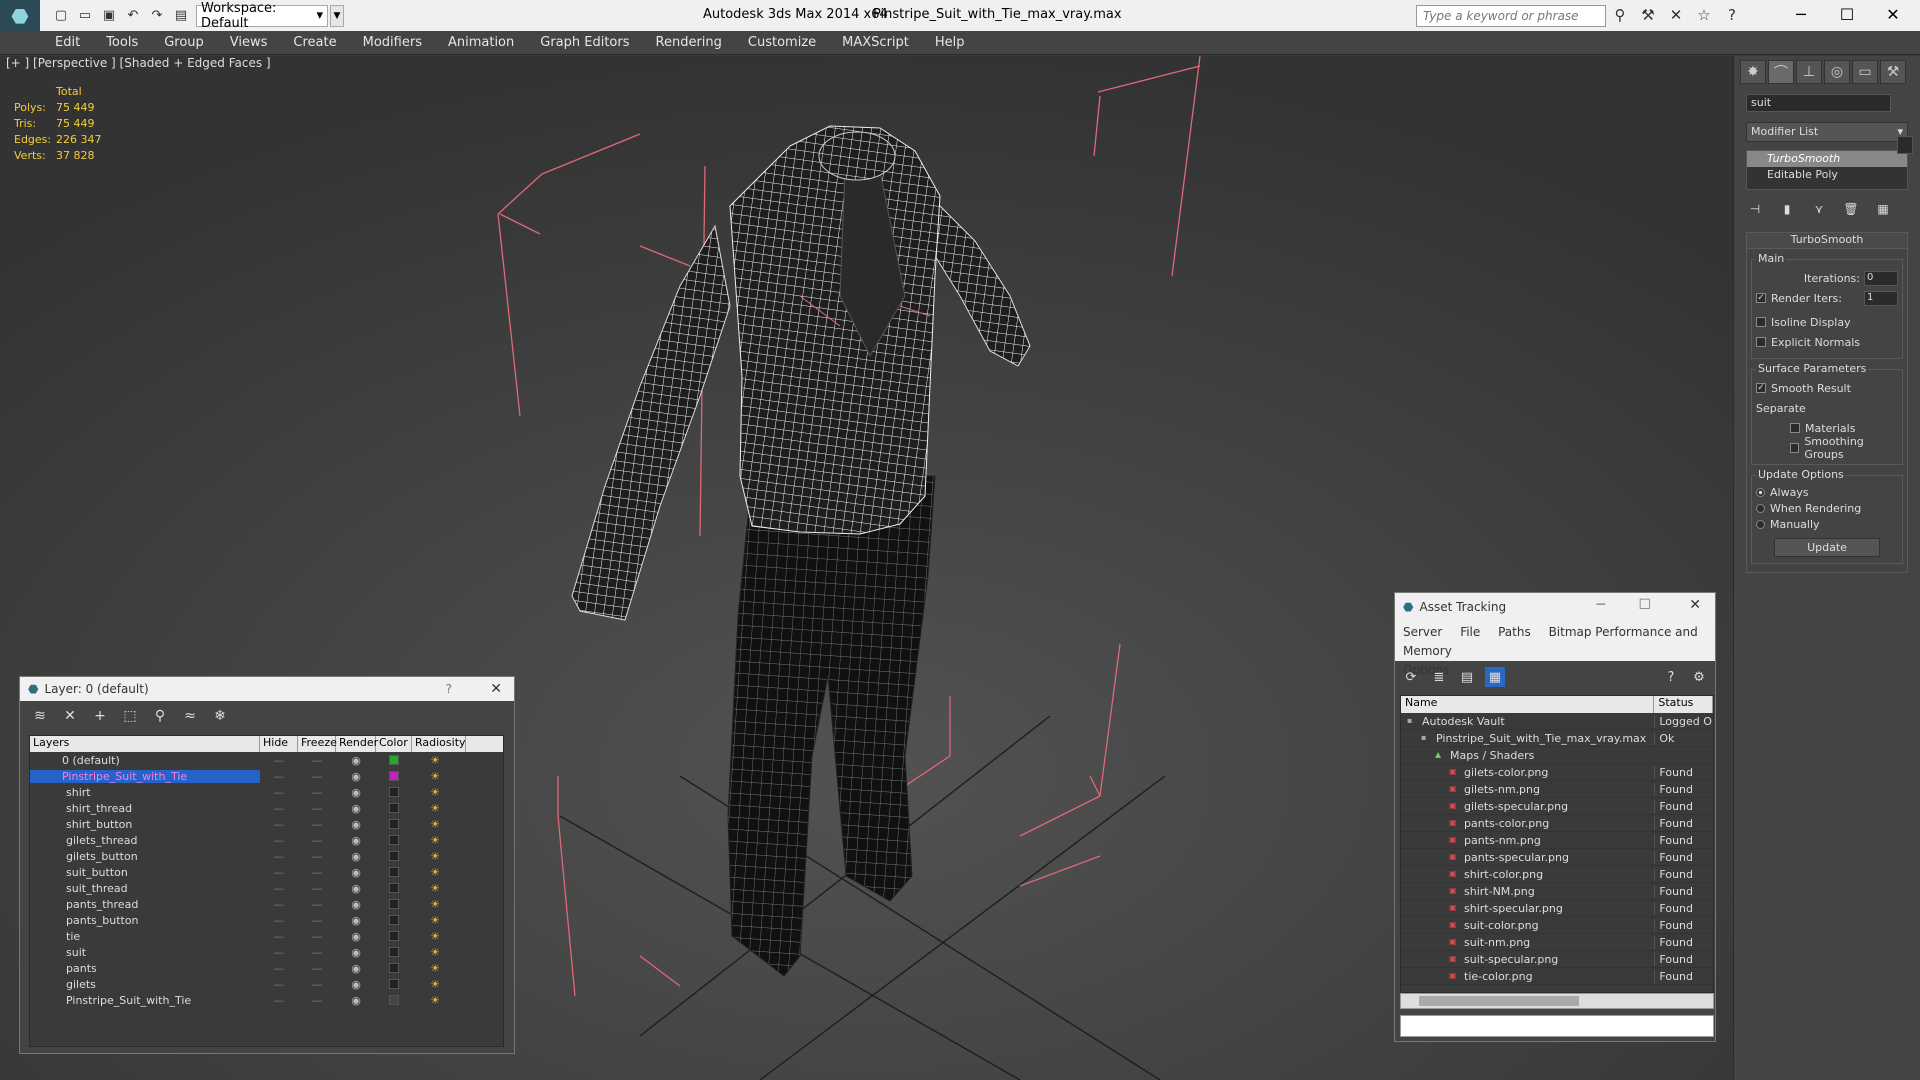 The height and width of the screenshot is (1080, 1920). I want to click on column-header: Radiosity, so click(439, 744).